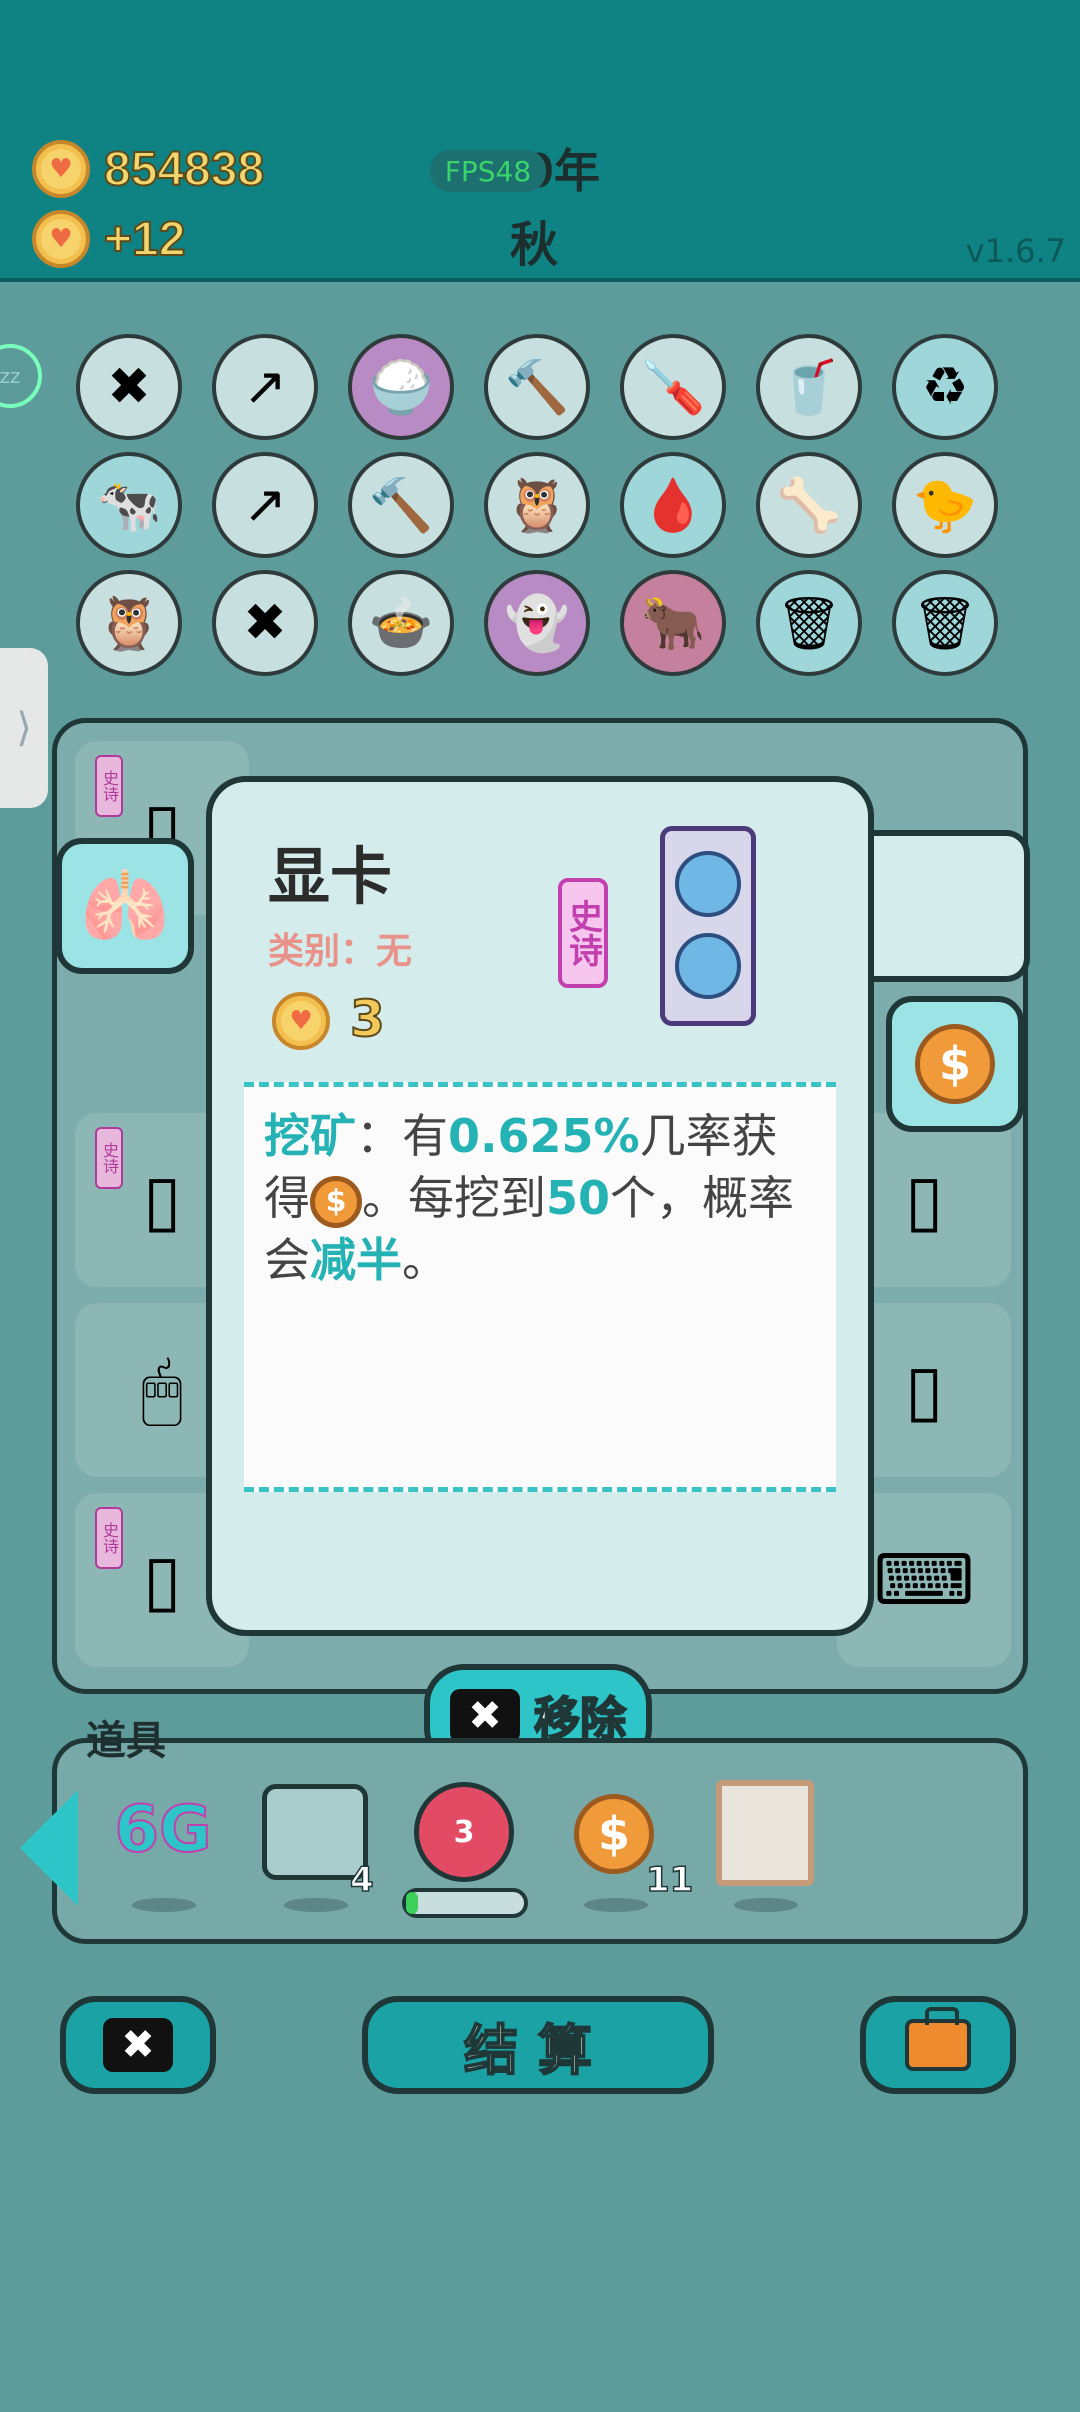 This screenshot has height=2412, width=1080. What do you see at coordinates (945, 387) in the screenshot?
I see `recycle-bag-icon: ♻` at bounding box center [945, 387].